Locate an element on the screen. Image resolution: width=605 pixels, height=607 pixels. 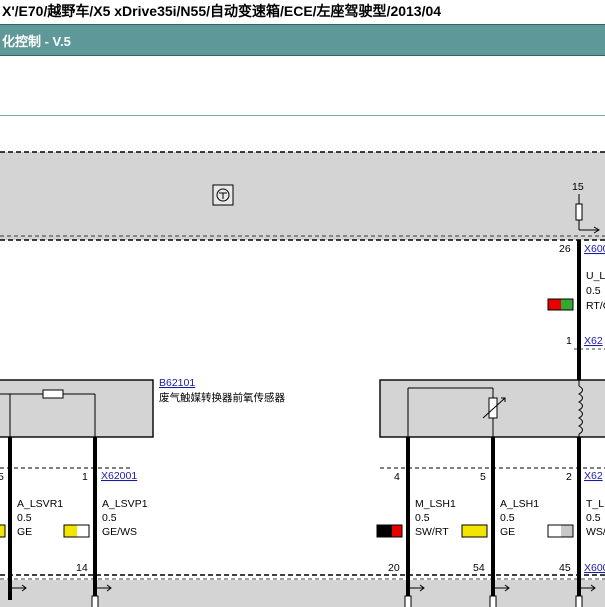
wire-bottom-pin: 54 is located at coordinates (479, 568).